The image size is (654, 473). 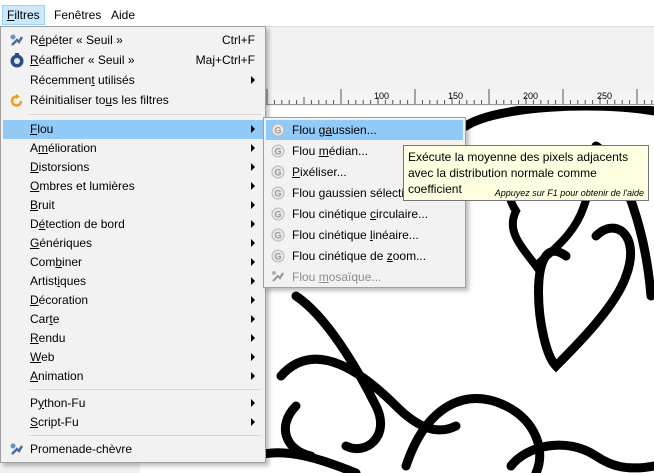 What do you see at coordinates (54, 422) in the screenshot?
I see `menu-item-label: Script-Fu` at bounding box center [54, 422].